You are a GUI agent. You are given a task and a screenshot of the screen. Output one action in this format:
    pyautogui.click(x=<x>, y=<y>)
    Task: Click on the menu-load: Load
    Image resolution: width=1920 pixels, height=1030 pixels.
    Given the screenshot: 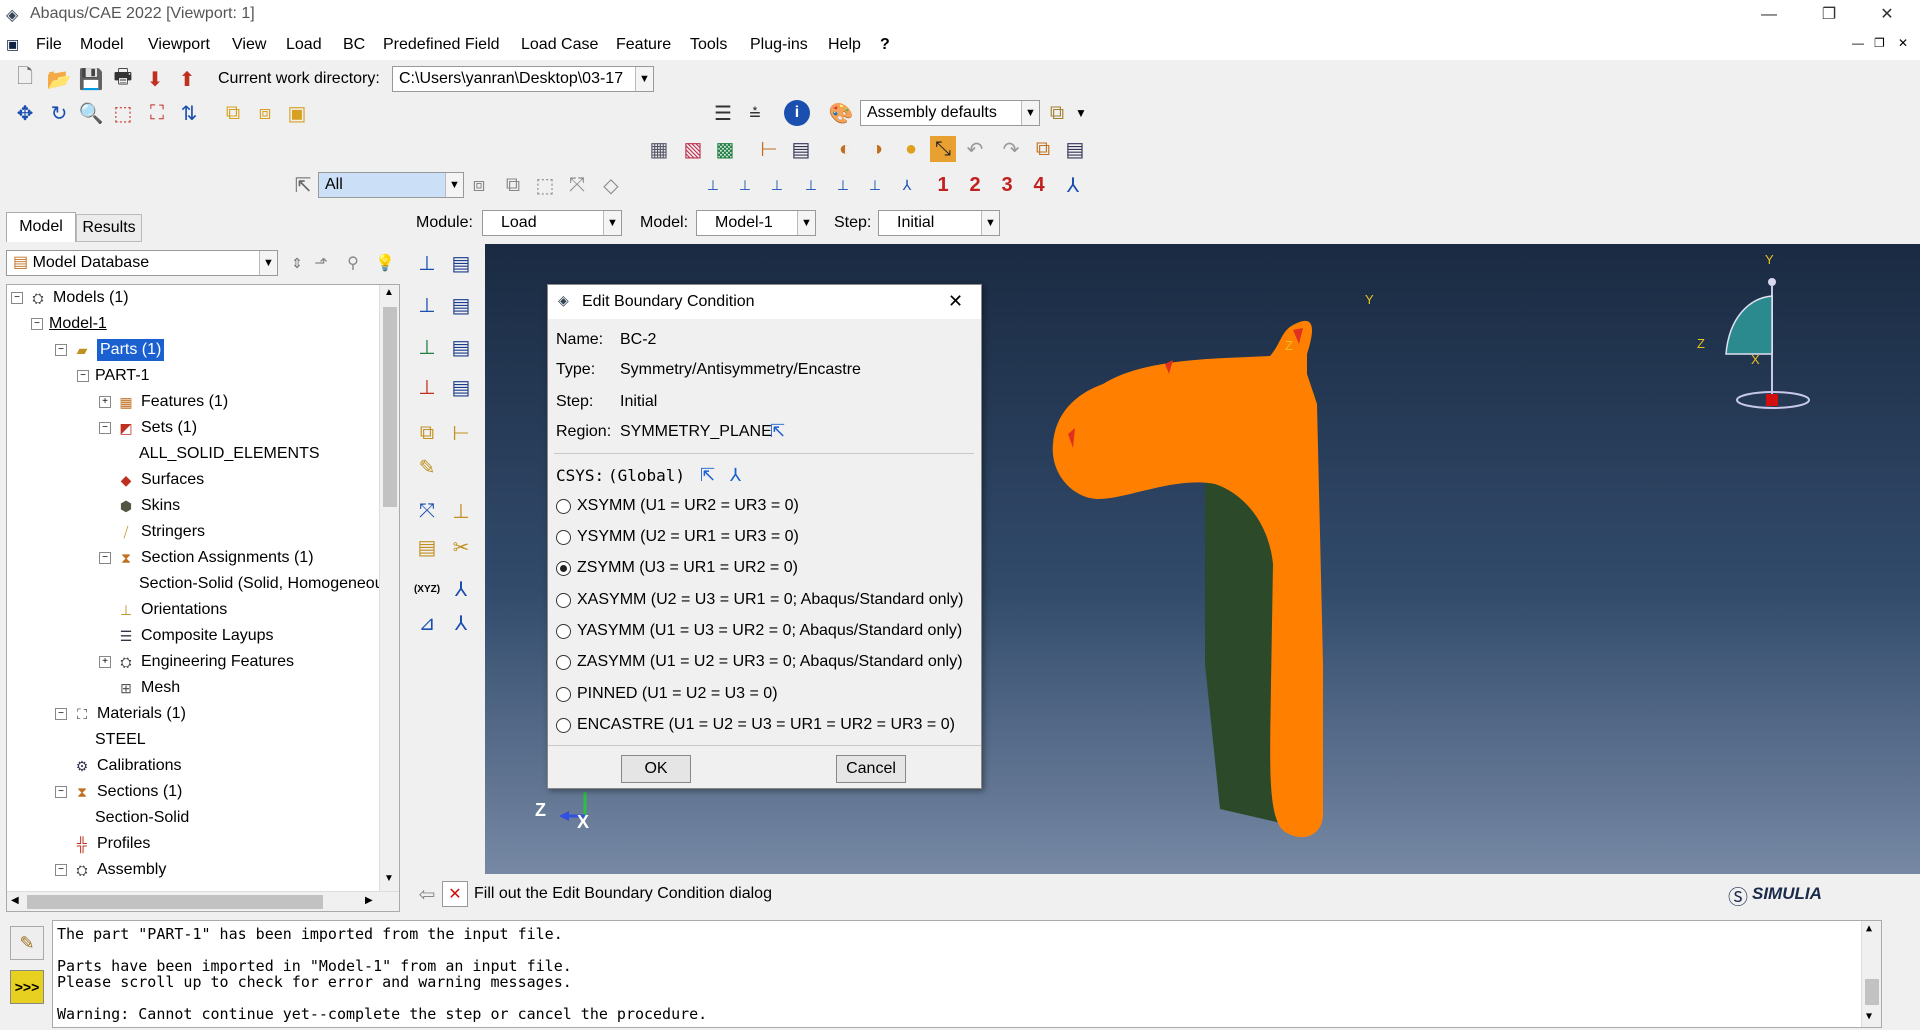 What is the action you would take?
    pyautogui.click(x=304, y=45)
    